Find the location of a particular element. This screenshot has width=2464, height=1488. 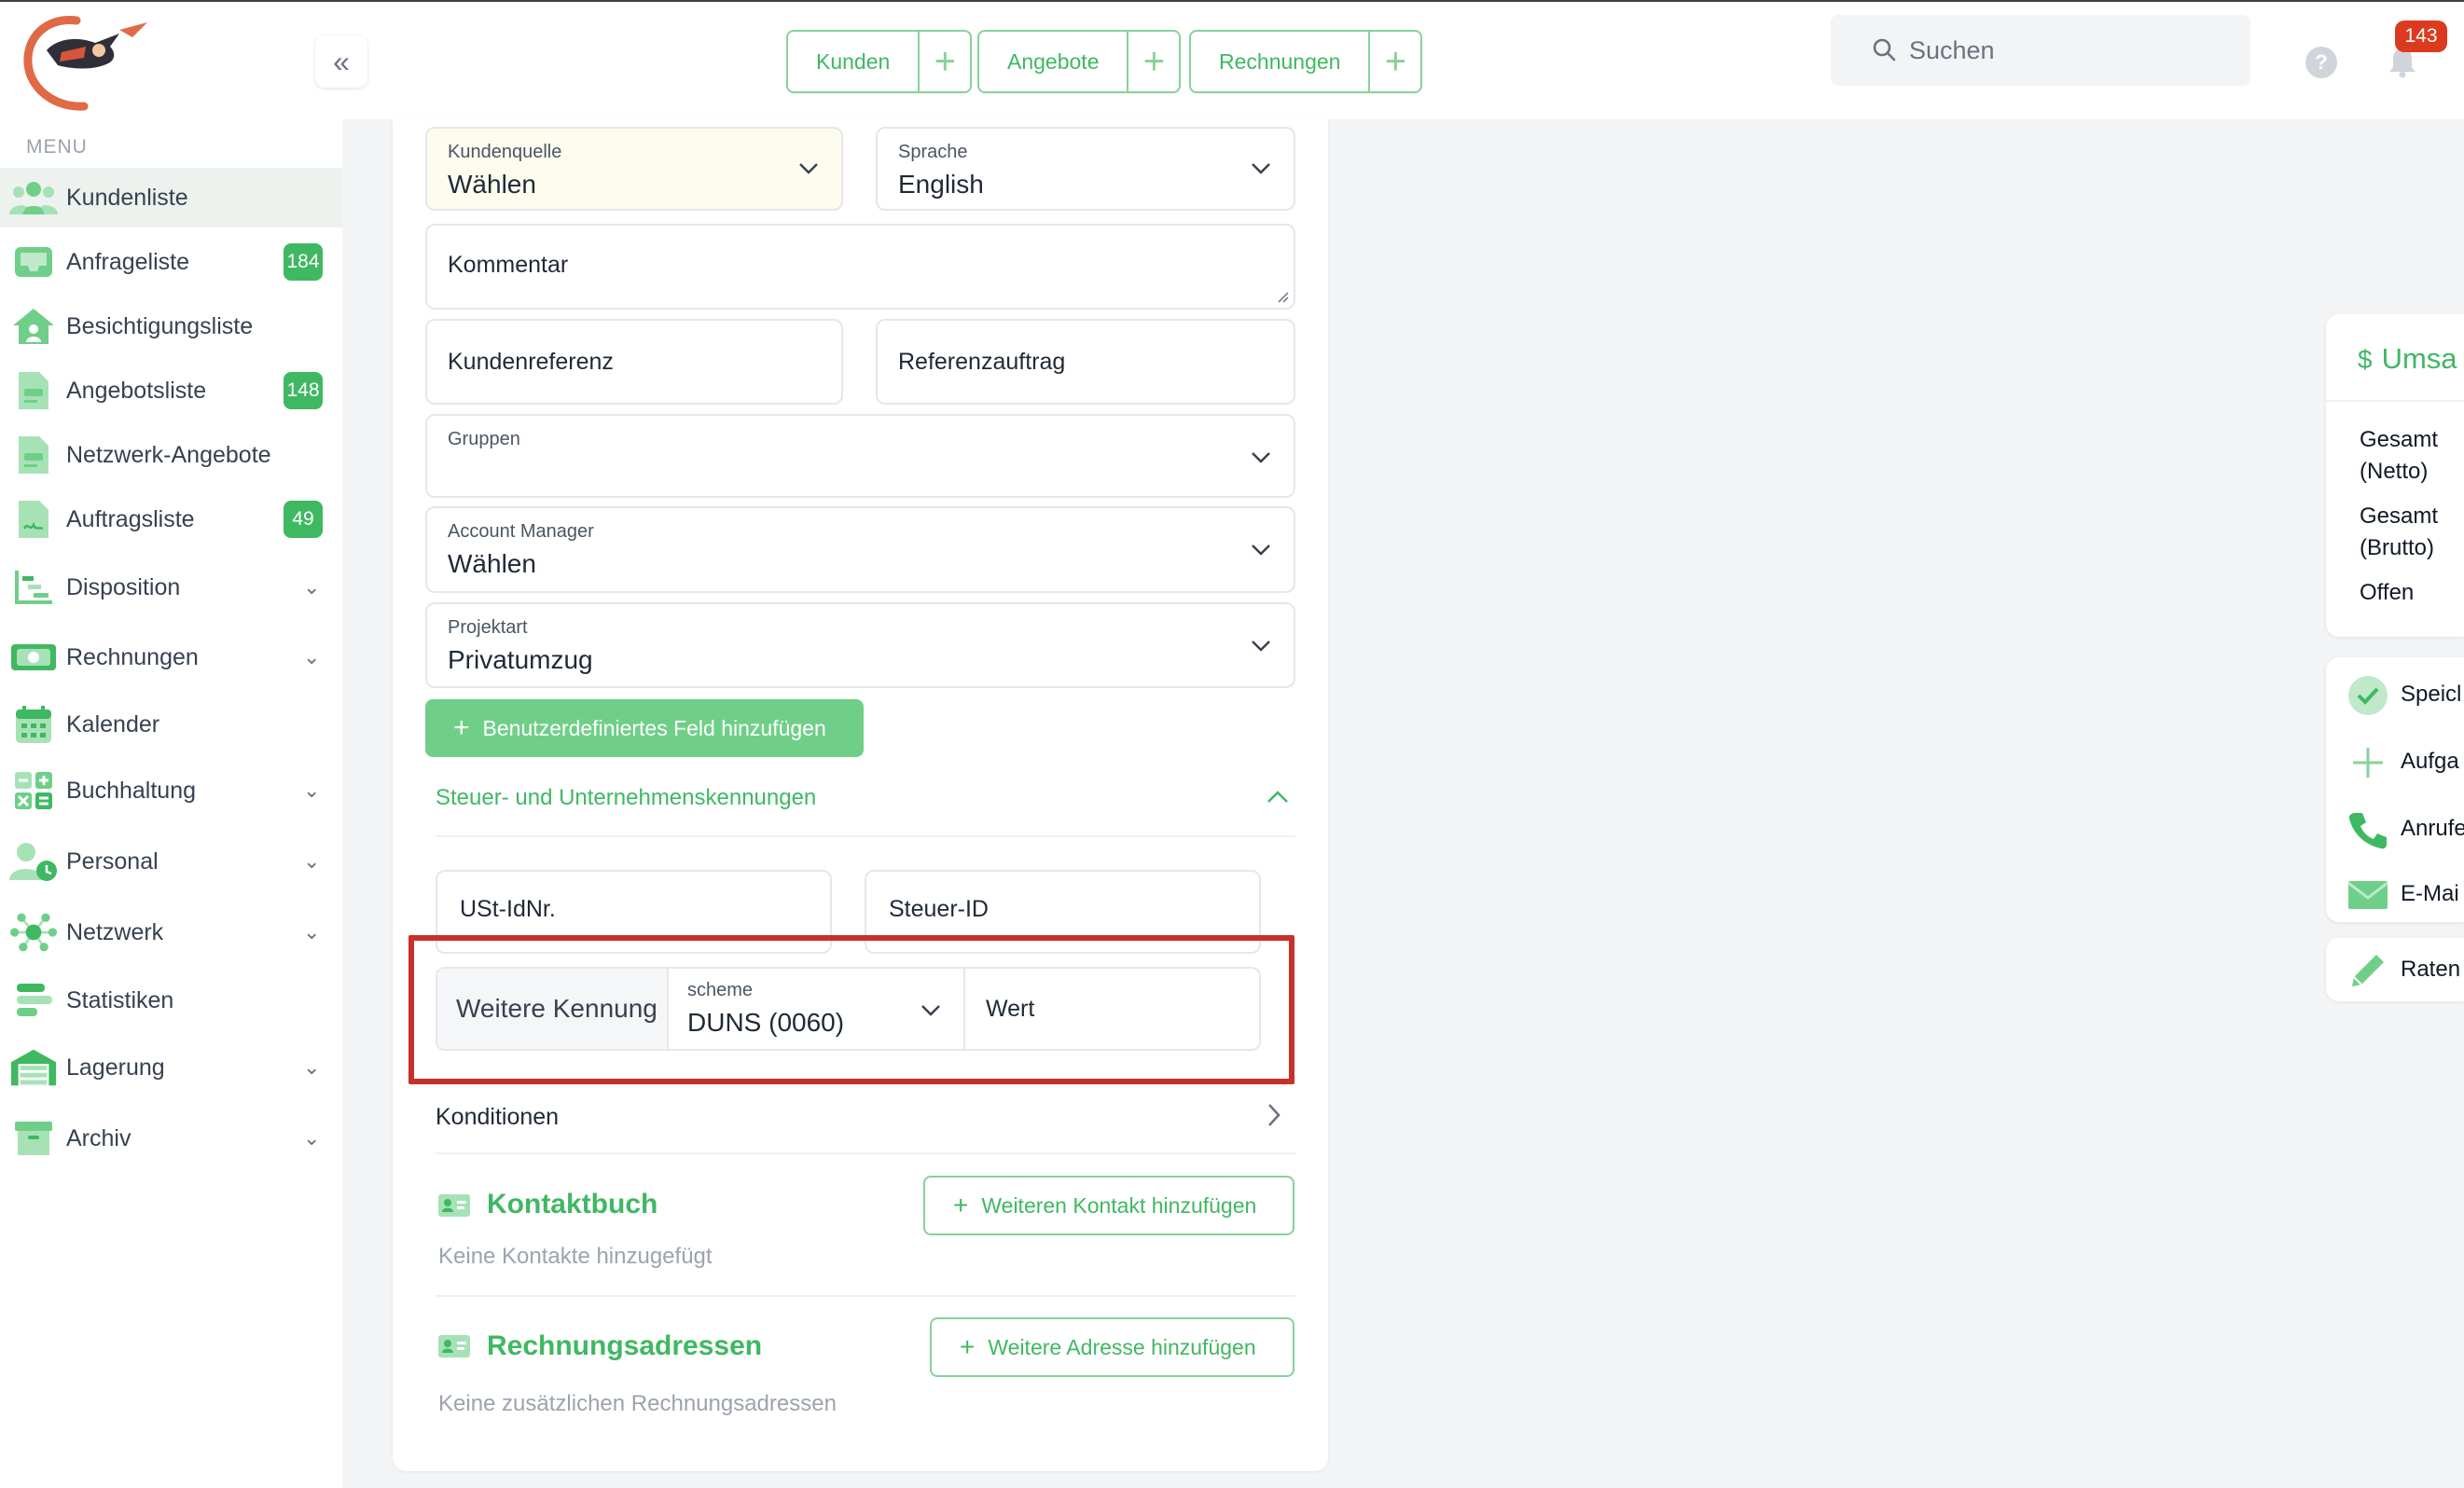

revenue-row-netto: Gesamt (Netto) is located at coordinates (2399, 455).